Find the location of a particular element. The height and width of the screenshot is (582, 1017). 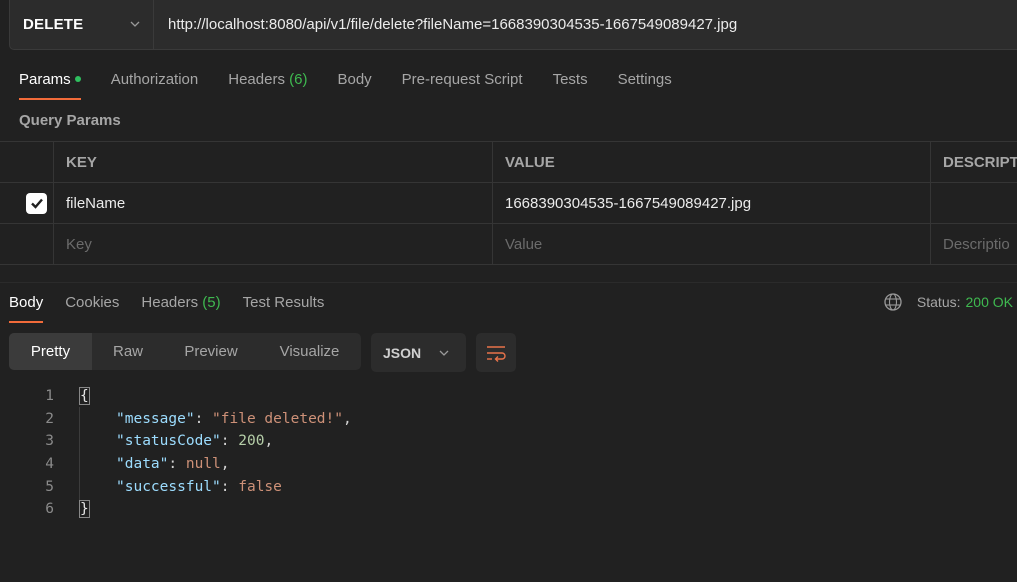

tab-settings: Settings is located at coordinates (645, 84).